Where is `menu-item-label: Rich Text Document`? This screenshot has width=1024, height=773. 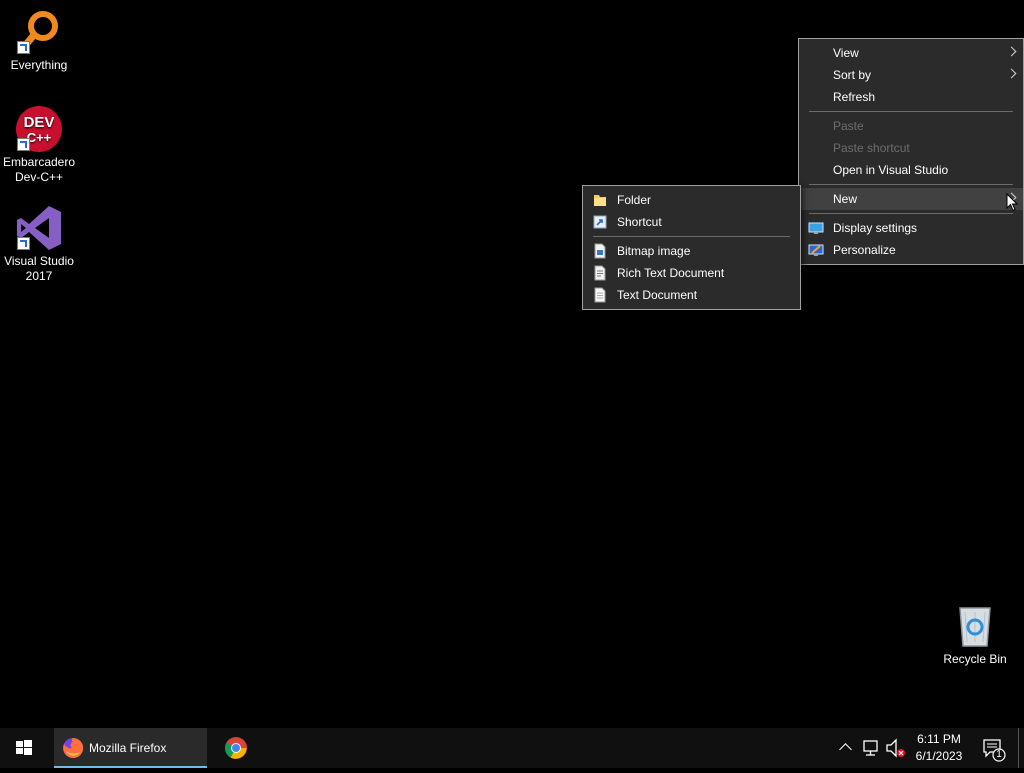
menu-item-label: Rich Text Document is located at coordinates (671, 273).